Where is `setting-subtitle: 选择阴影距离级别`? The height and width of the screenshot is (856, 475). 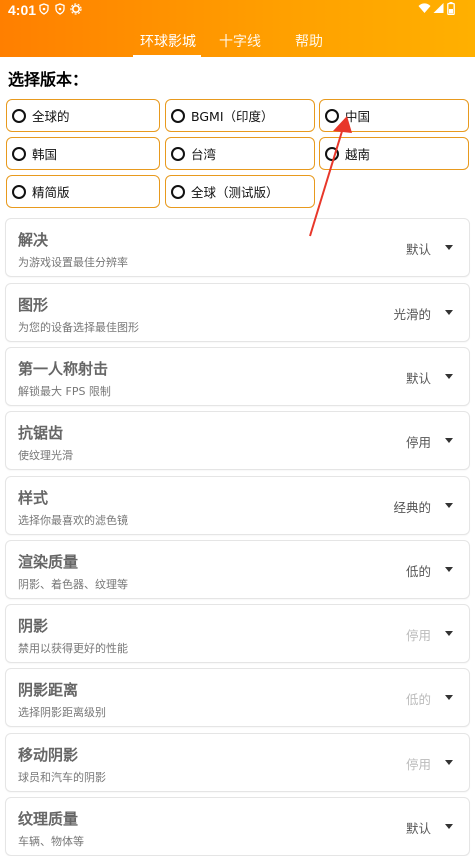 setting-subtitle: 选择阴影距离级别 is located at coordinates (62, 712).